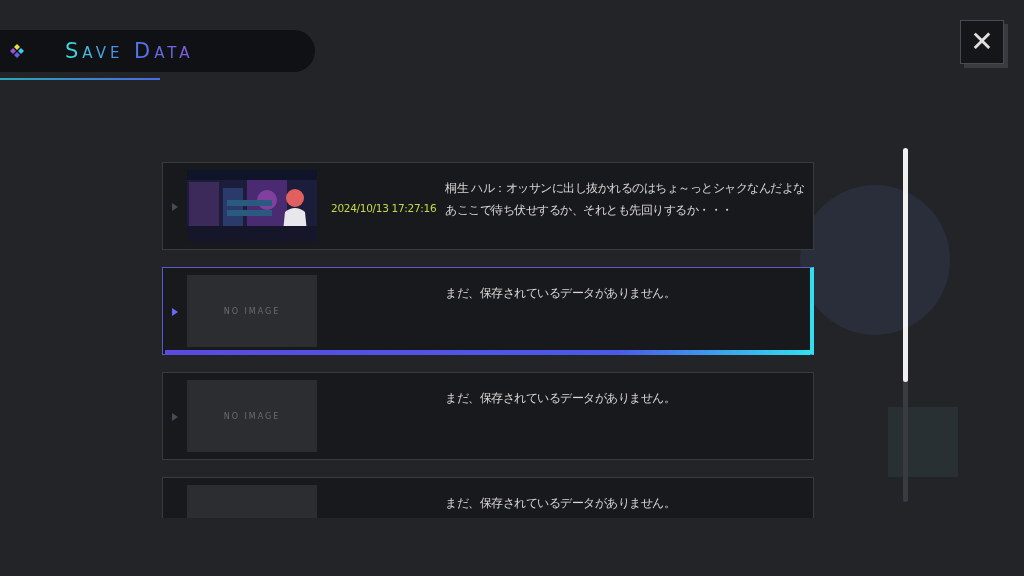  Describe the element at coordinates (905, 265) in the screenshot. I see `scrollbar-thumb` at that location.